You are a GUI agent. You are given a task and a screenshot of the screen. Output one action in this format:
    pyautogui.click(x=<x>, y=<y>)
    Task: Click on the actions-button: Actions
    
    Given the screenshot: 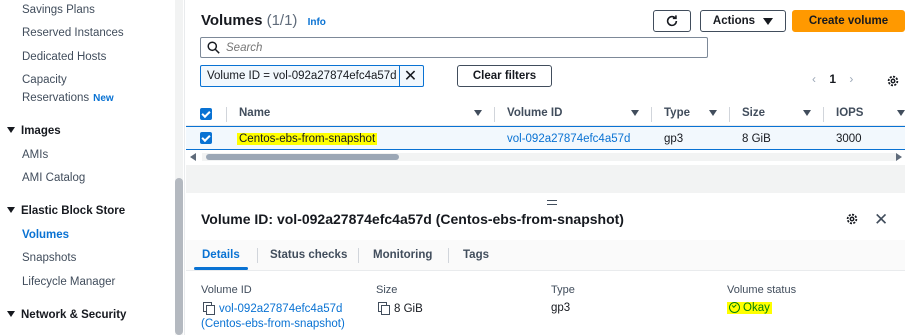 What is the action you would take?
    pyautogui.click(x=743, y=21)
    